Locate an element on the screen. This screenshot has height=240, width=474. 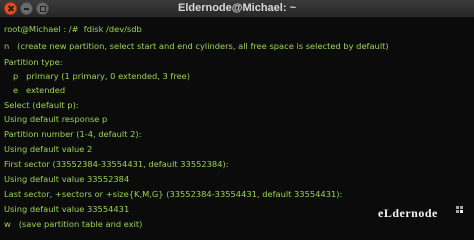
terminal-line: w (save partition table and exit) is located at coordinates (73, 224).